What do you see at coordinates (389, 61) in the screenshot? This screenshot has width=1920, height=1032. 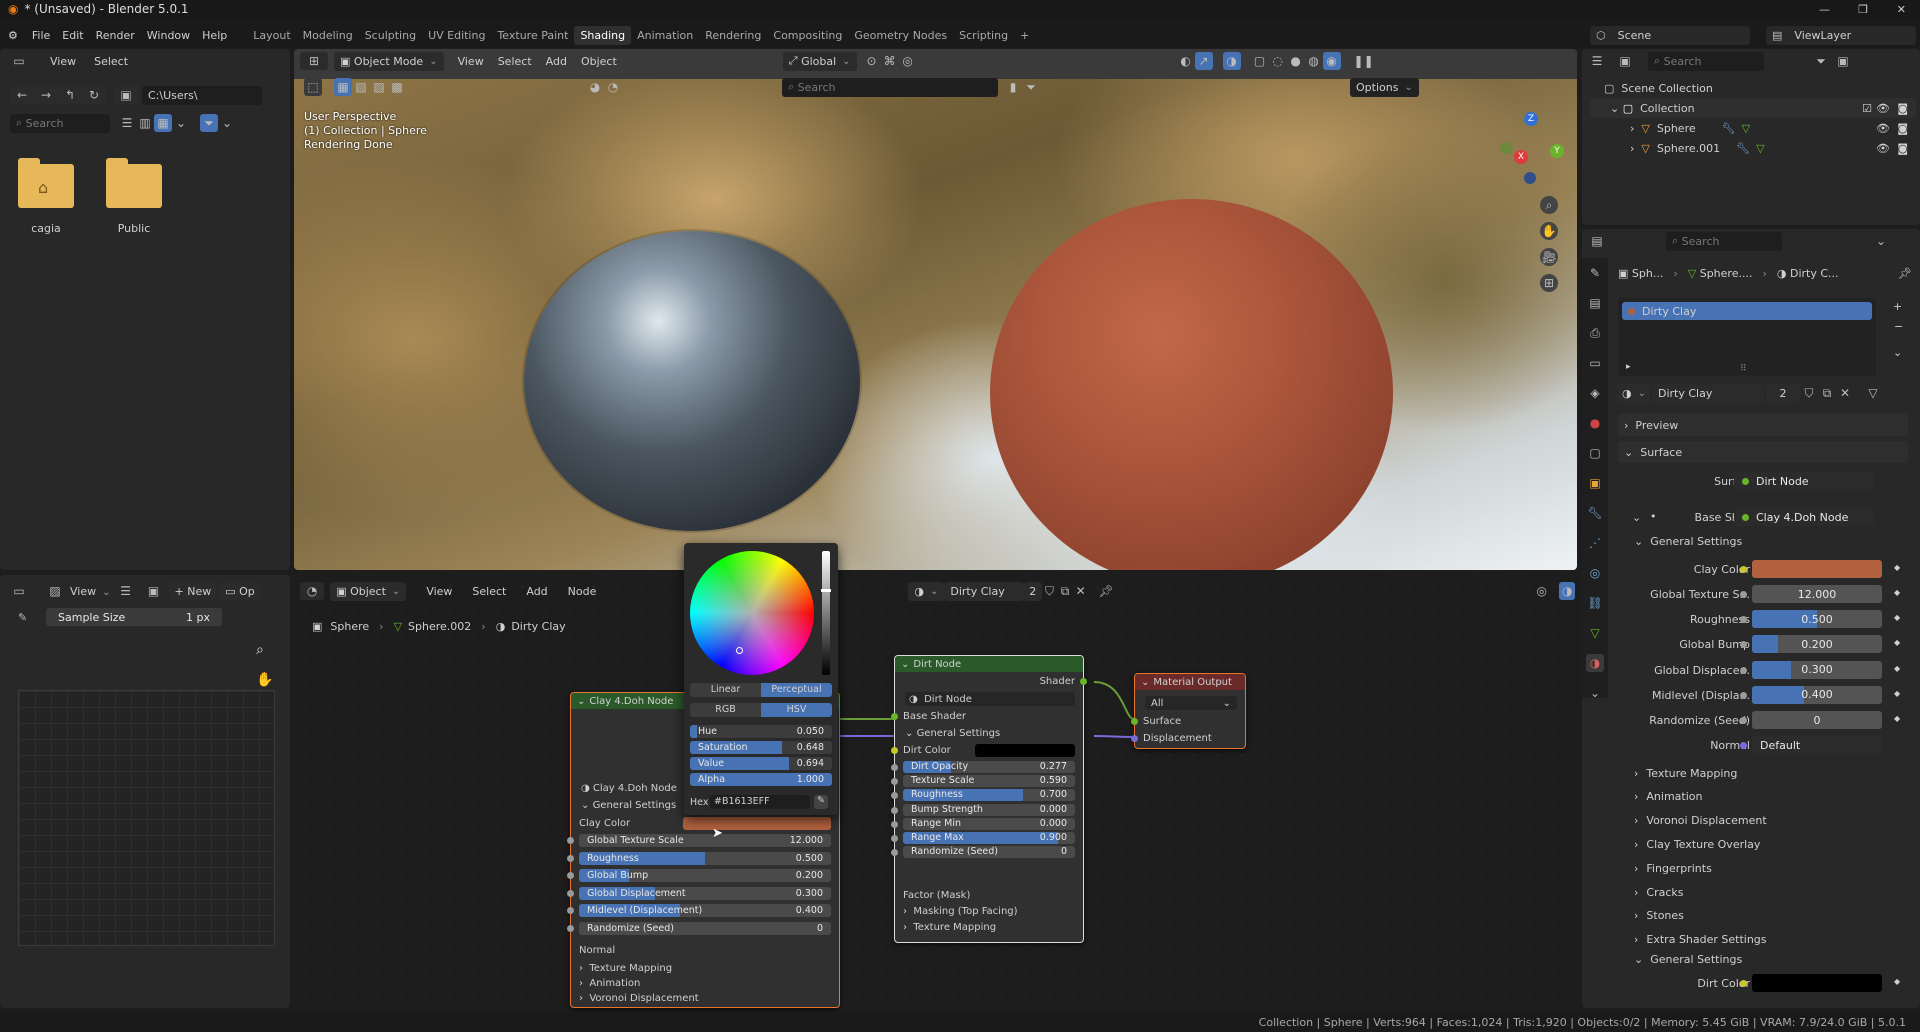 I see `mode-dropdown: ▣ Object Mode` at bounding box center [389, 61].